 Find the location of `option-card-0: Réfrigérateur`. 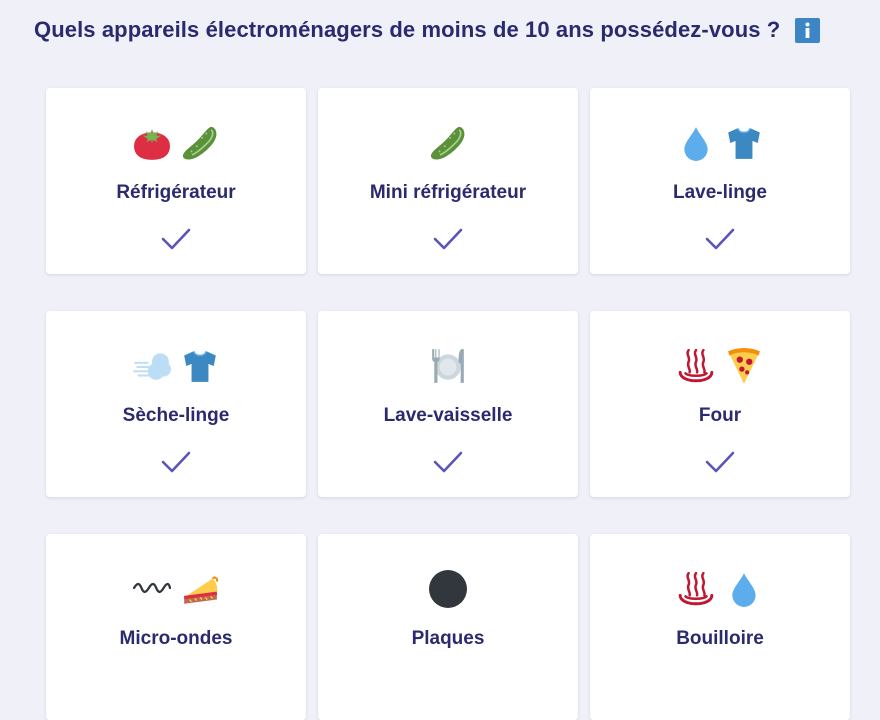

option-card-0: Réfrigérateur is located at coordinates (176, 181).